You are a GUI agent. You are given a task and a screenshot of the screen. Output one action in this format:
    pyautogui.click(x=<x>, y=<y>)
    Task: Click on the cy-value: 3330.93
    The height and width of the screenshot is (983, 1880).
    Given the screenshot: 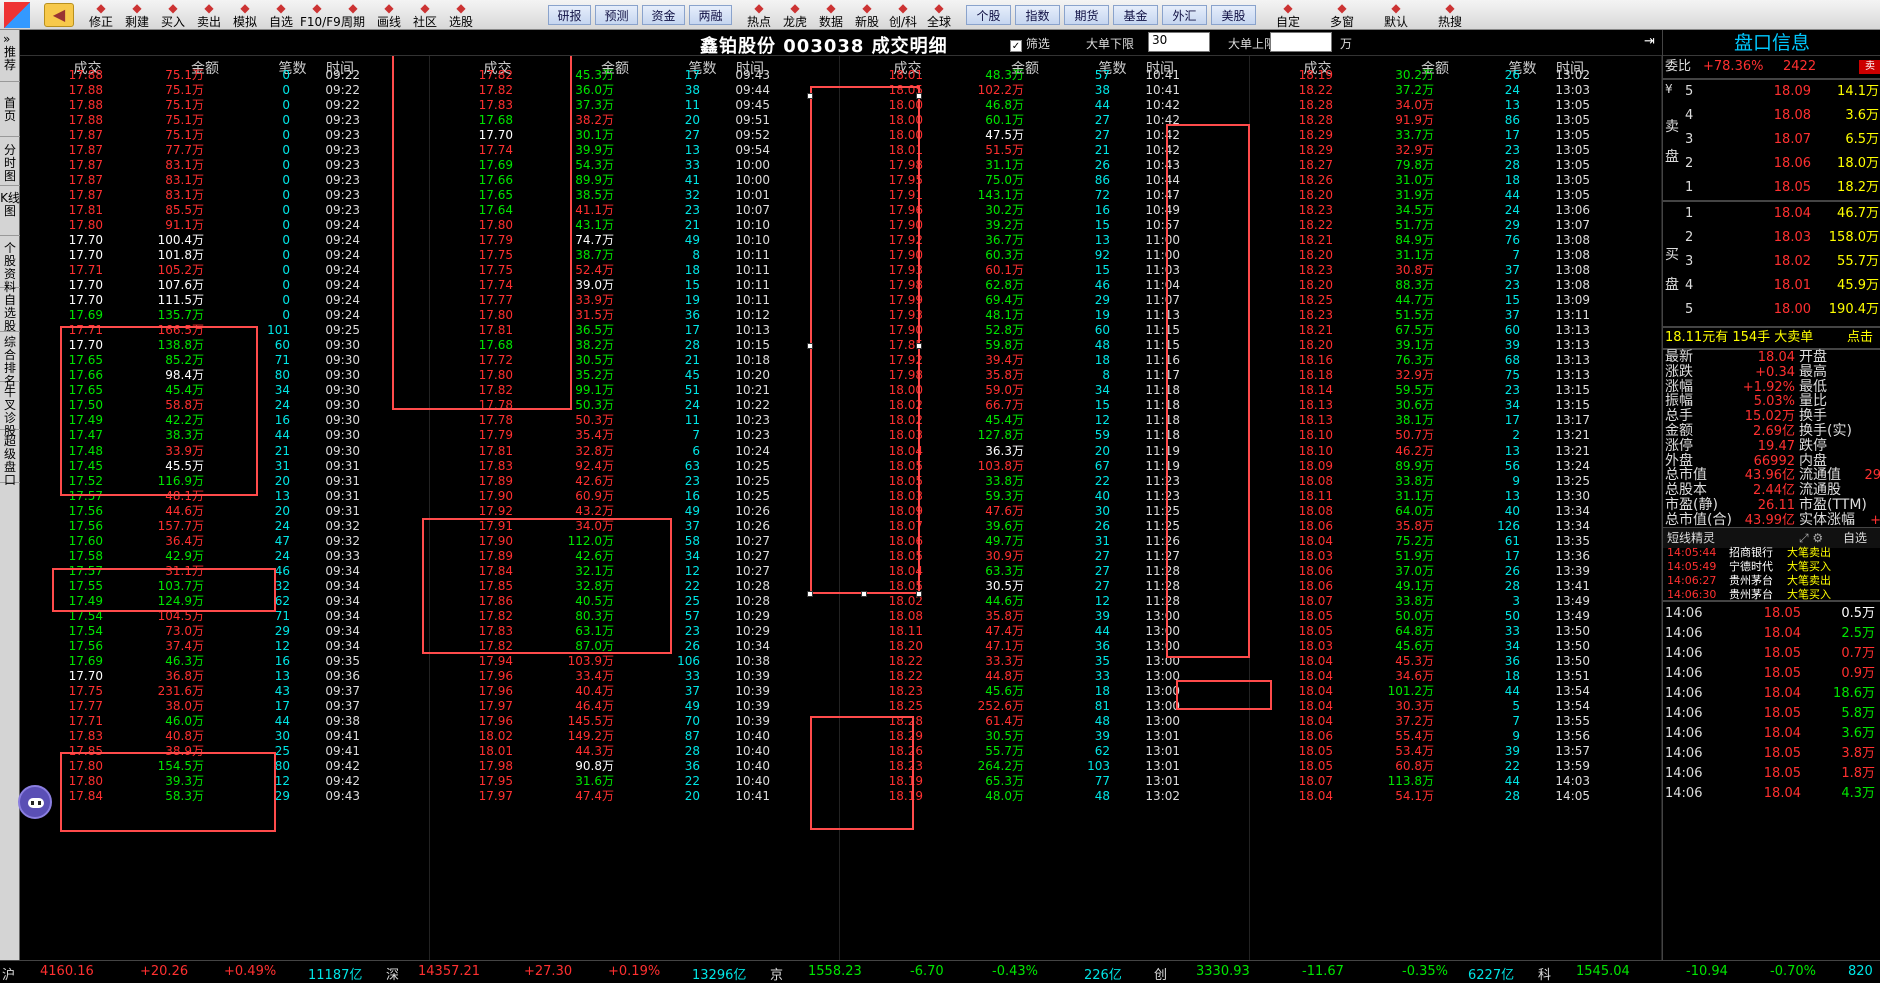 What is the action you would take?
    pyautogui.click(x=1223, y=971)
    